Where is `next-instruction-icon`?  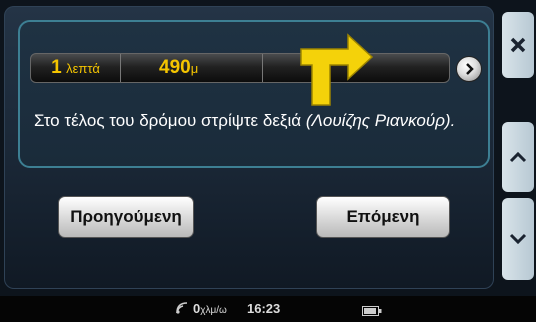
next-instruction-icon is located at coordinates (469, 69).